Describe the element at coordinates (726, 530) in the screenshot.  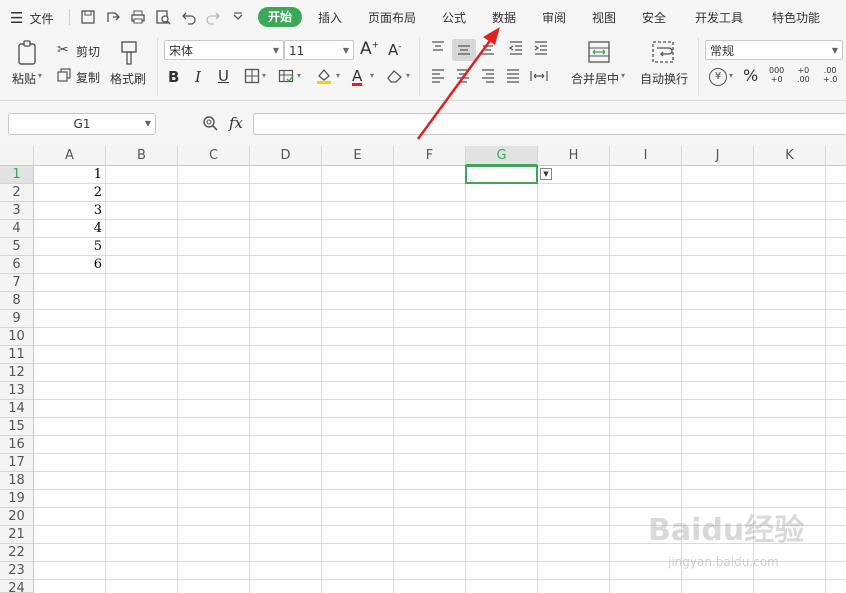
I see `baidu-jingyan-watermark: Baidu经验` at that location.